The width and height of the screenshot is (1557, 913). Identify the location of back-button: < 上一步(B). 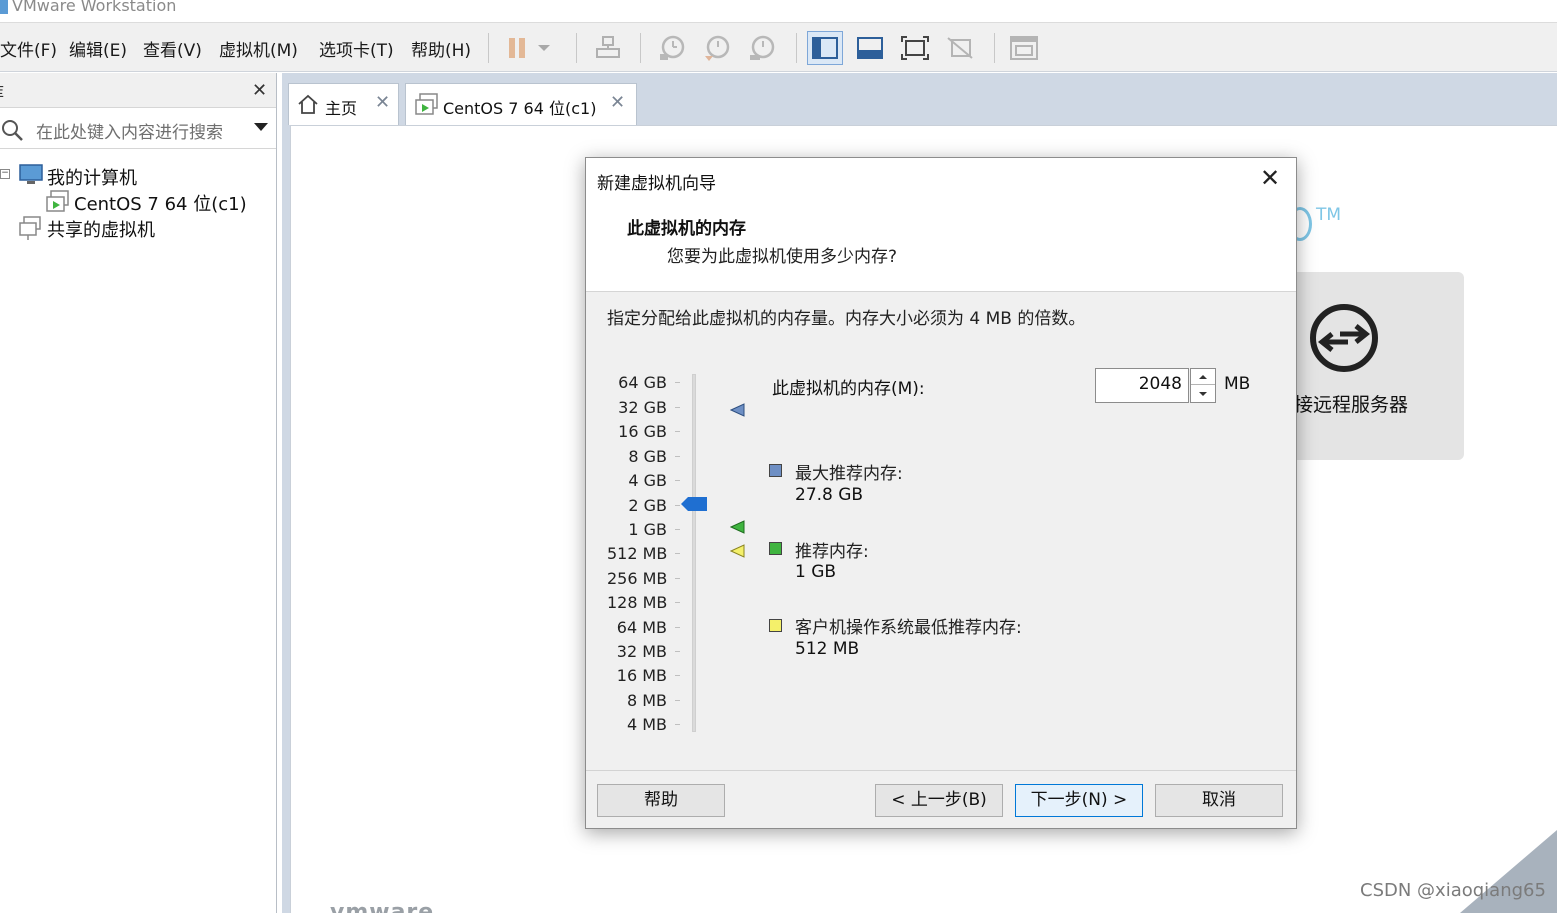
(939, 800).